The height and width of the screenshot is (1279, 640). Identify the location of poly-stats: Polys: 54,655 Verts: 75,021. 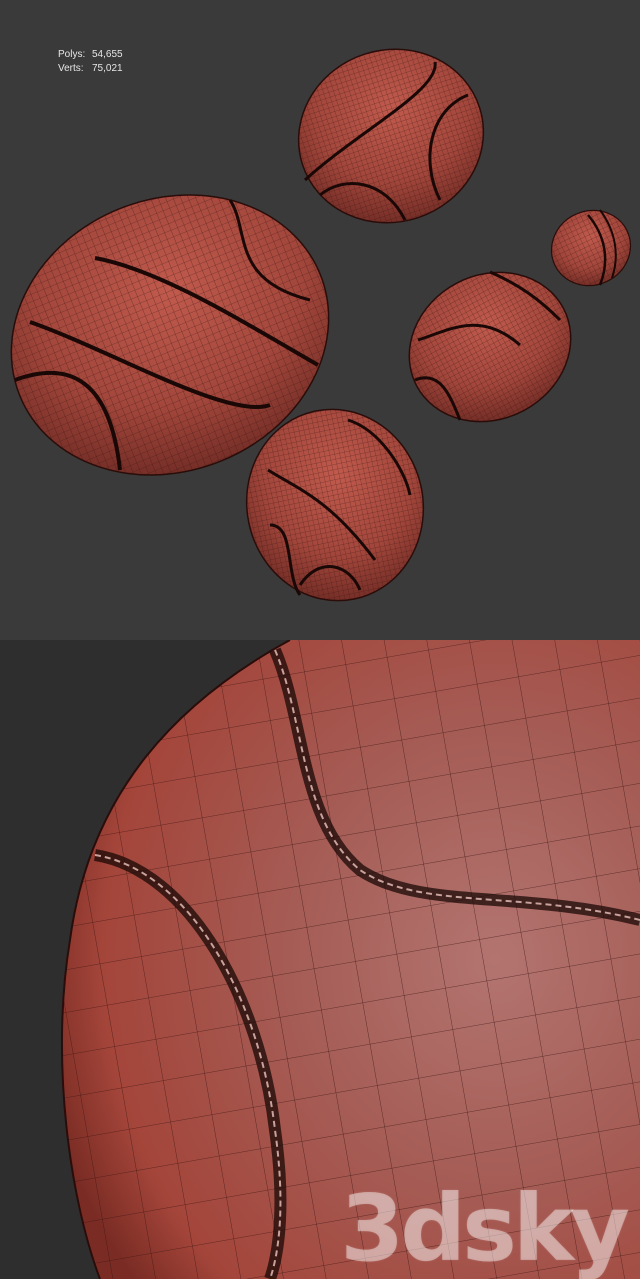
(90, 62).